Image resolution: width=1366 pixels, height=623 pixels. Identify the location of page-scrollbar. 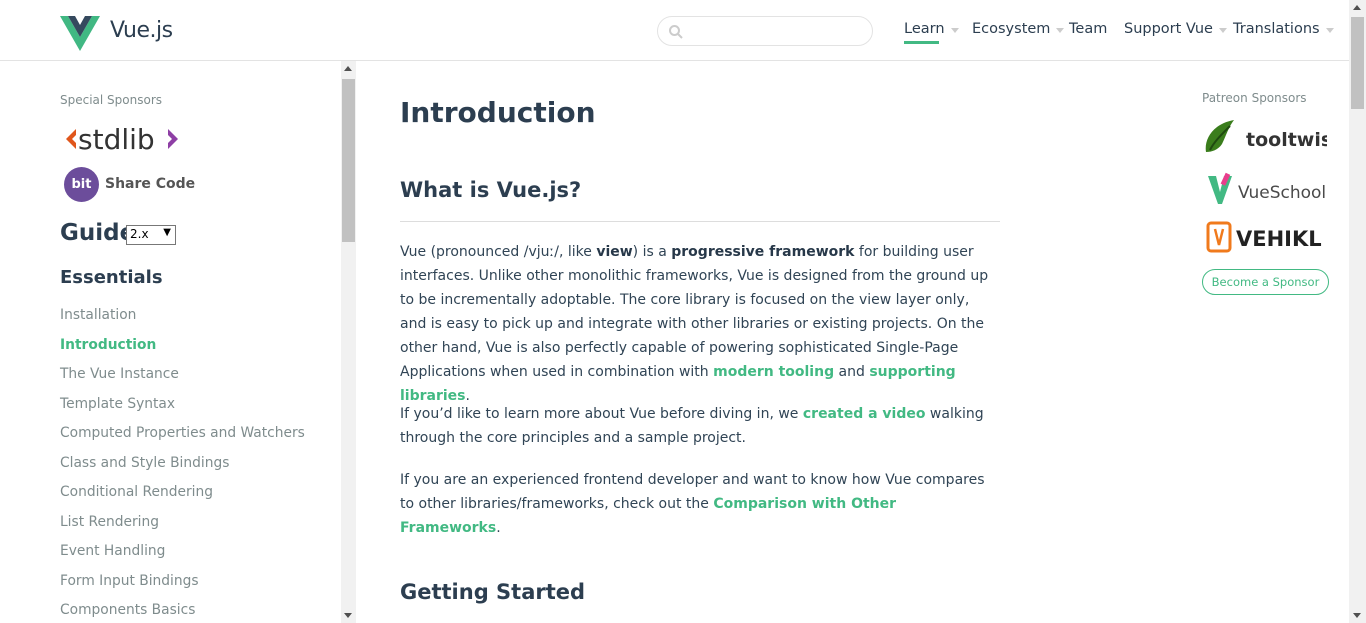
(1357, 311).